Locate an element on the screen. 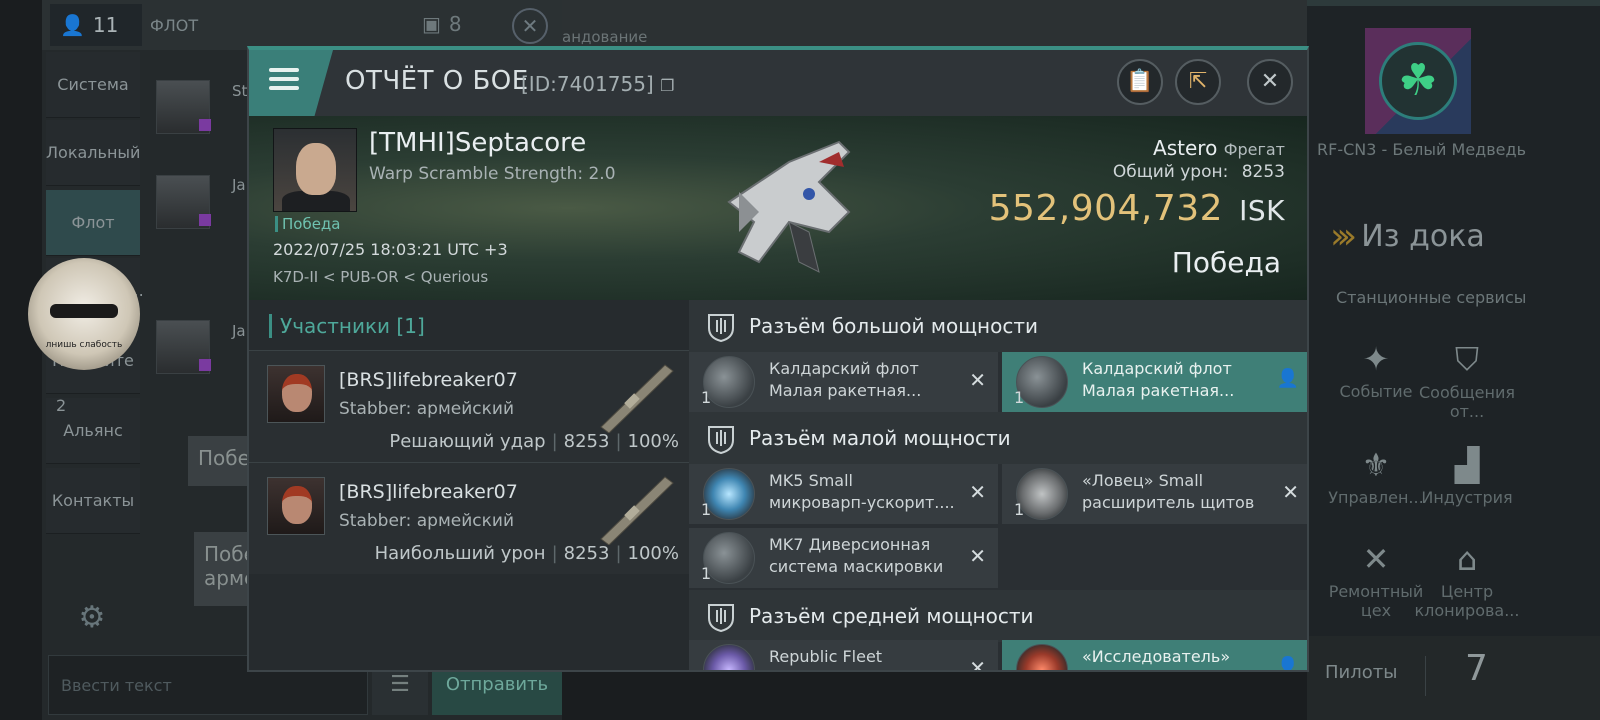 This screenshot has width=1600, height=720. module-item: 1 Калдарский флот Малая ракетная... 👤 is located at coordinates (1154, 382).